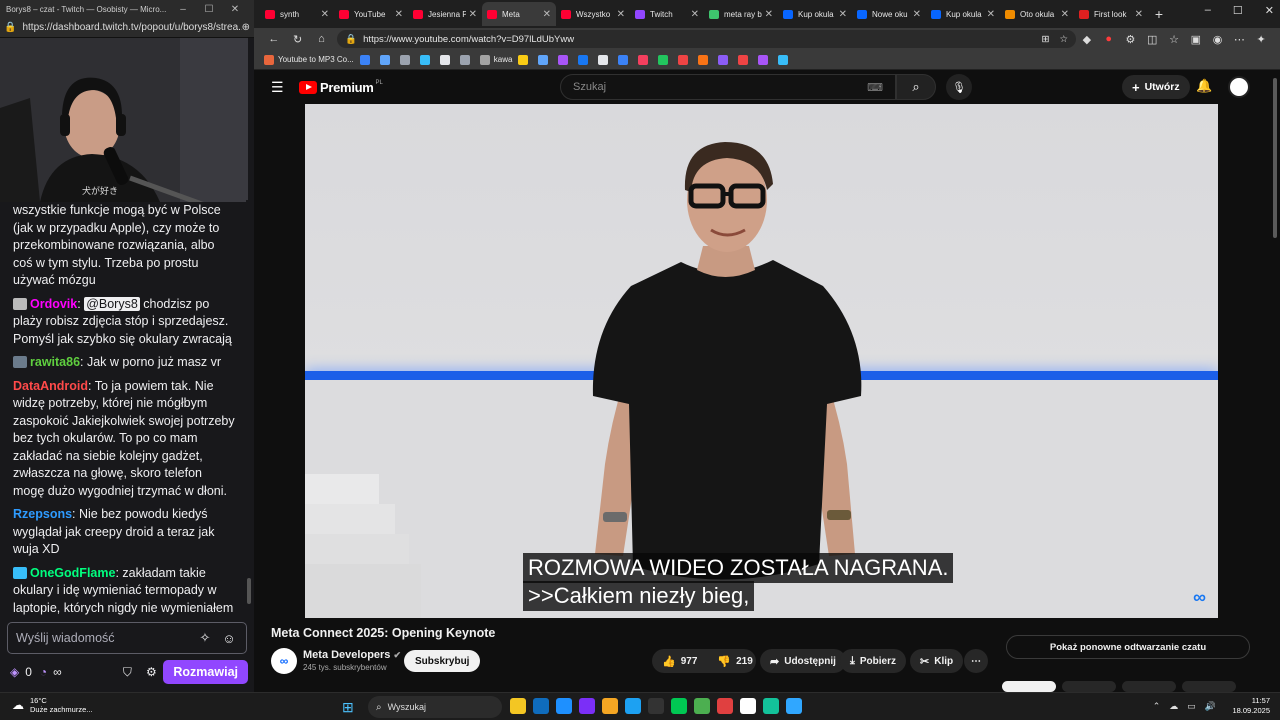  I want to click on share-button: ➦ Udostępnij, so click(803, 661).